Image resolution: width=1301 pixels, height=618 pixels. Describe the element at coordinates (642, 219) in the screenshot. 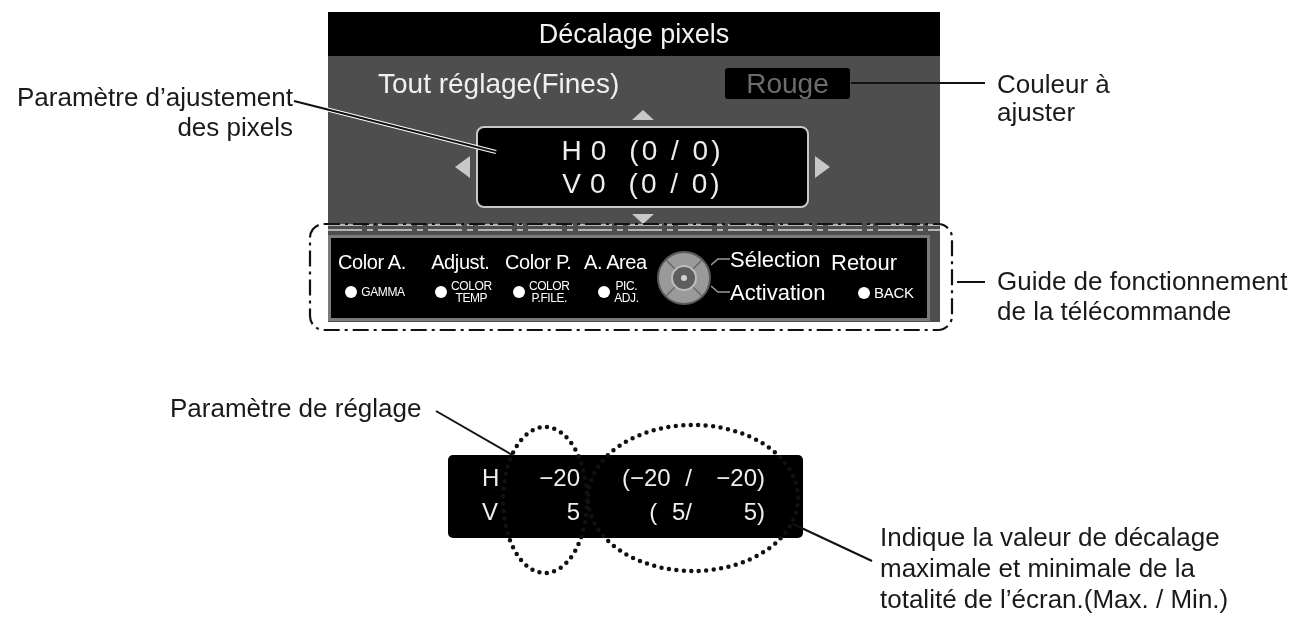

I see `arrow-down-icon` at that location.